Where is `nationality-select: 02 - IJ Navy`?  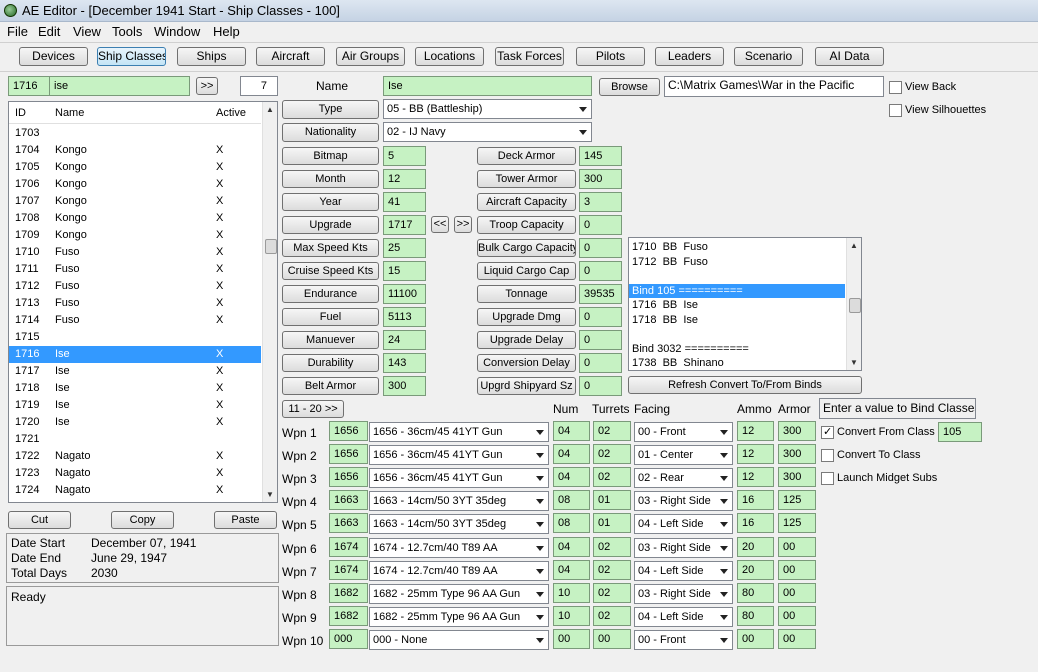 nationality-select: 02 - IJ Navy is located at coordinates (487, 132).